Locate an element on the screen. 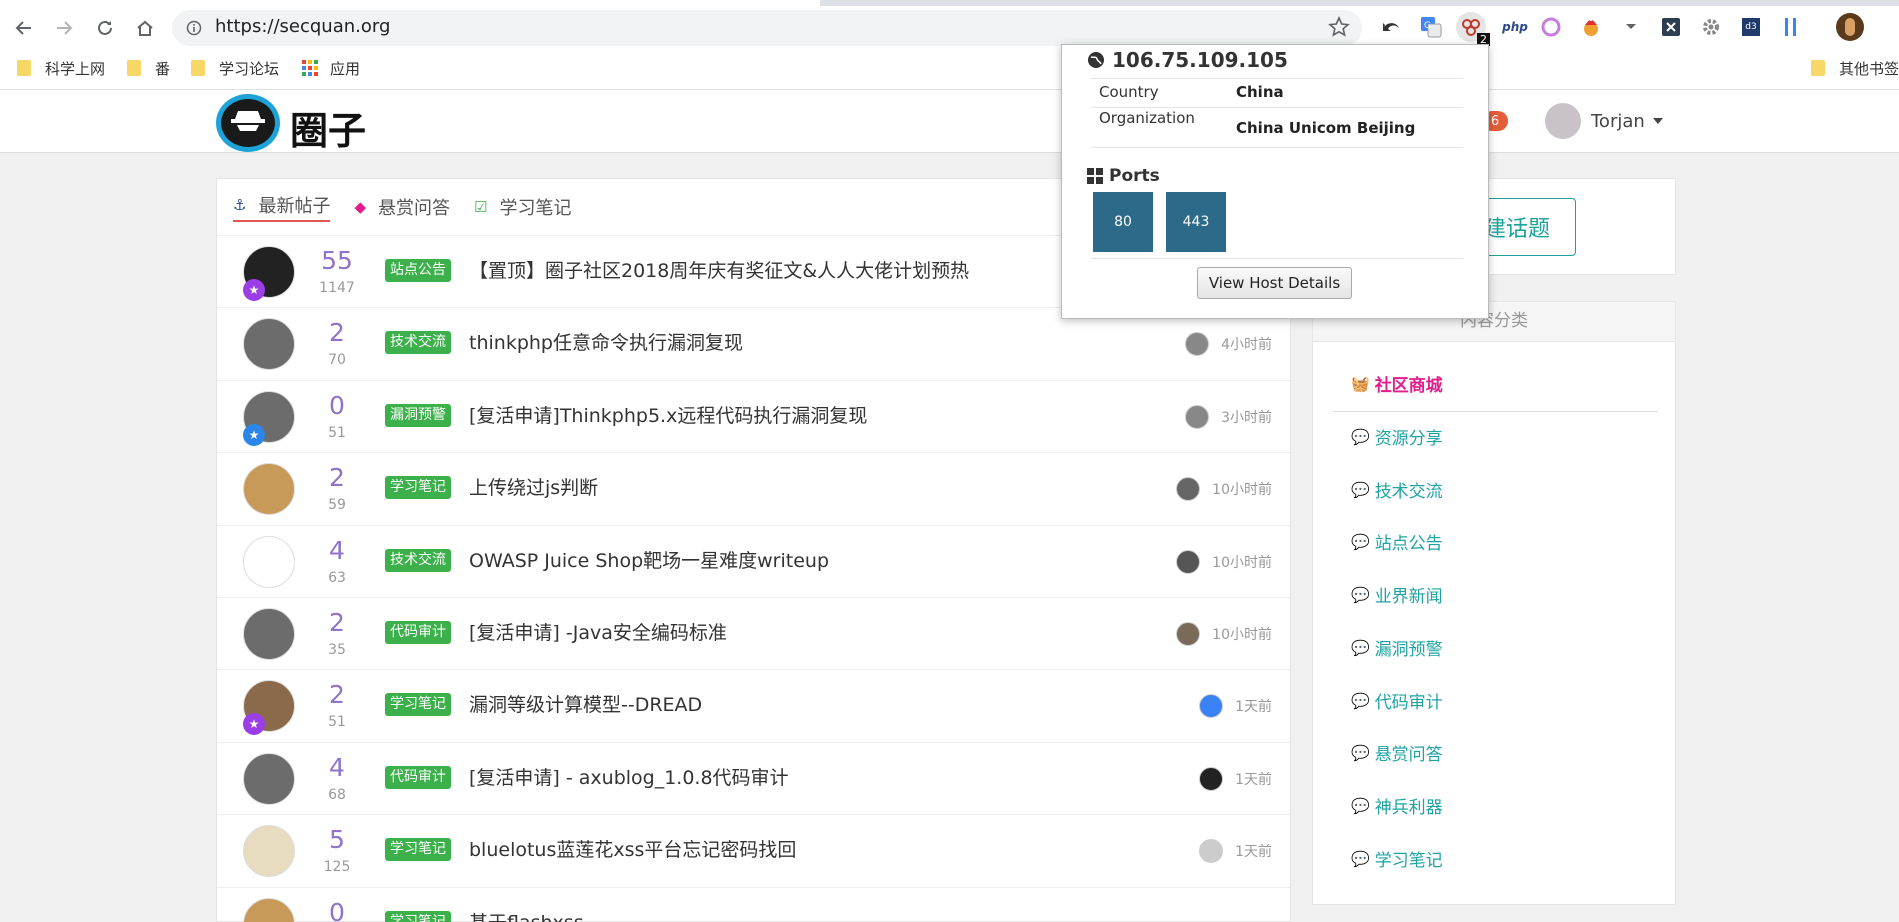 The image size is (1899, 922). reply-time: 1天前 is located at coordinates (1253, 779).